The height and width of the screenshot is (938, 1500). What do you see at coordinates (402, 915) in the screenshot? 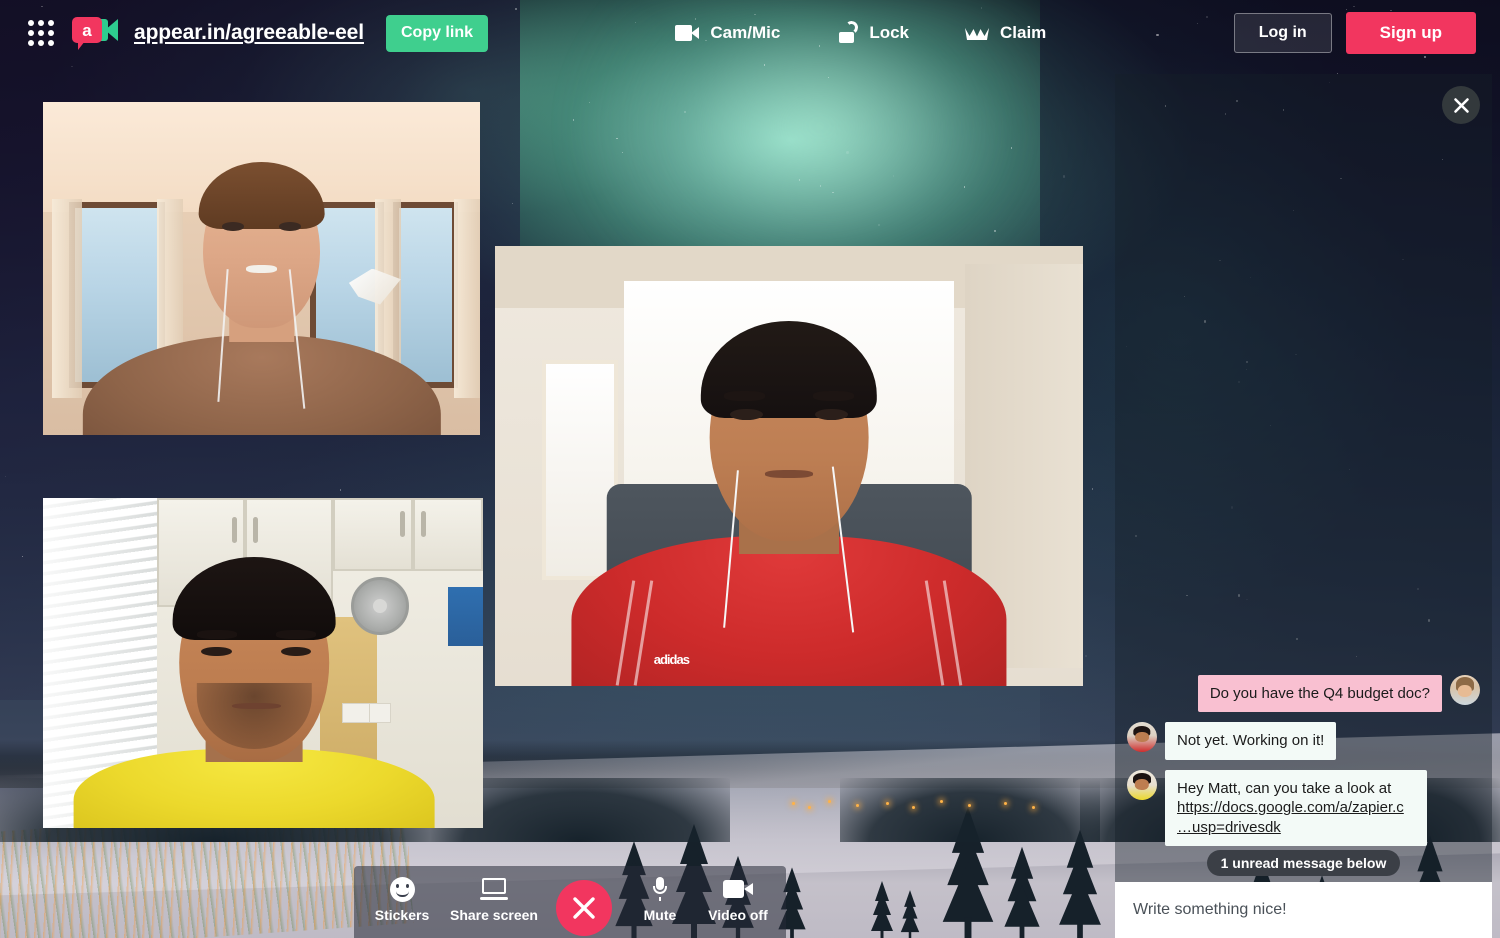
I see `stickers-label: Stickers` at bounding box center [402, 915].